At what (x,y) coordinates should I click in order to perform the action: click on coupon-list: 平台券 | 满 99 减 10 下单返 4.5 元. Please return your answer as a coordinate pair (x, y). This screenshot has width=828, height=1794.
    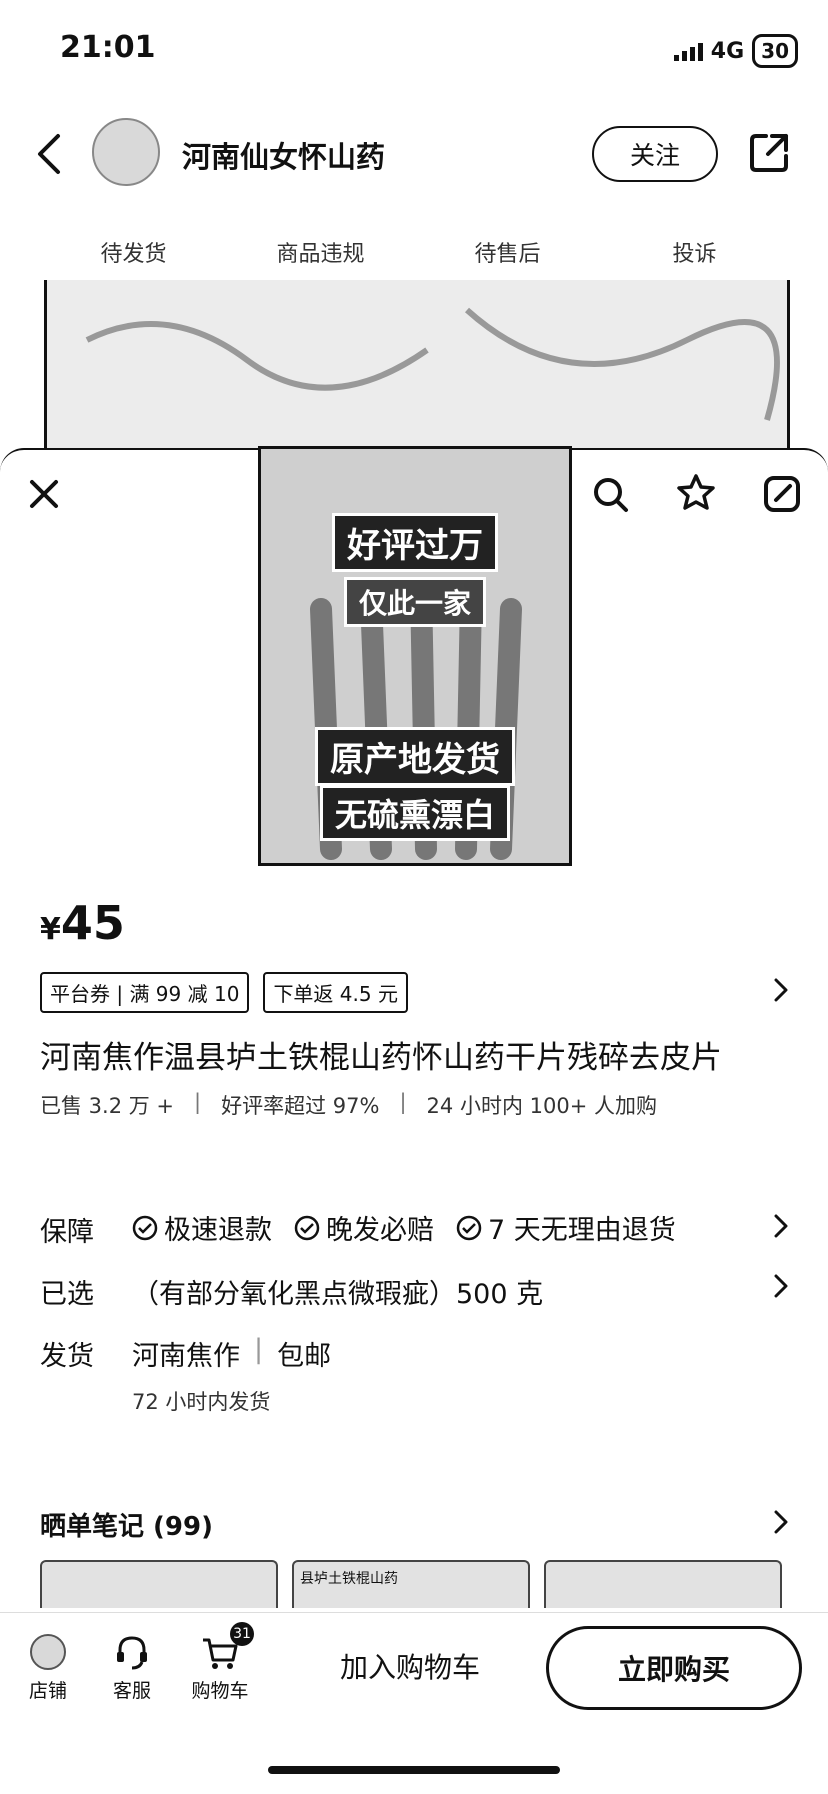
    Looking at the image, I should click on (224, 992).